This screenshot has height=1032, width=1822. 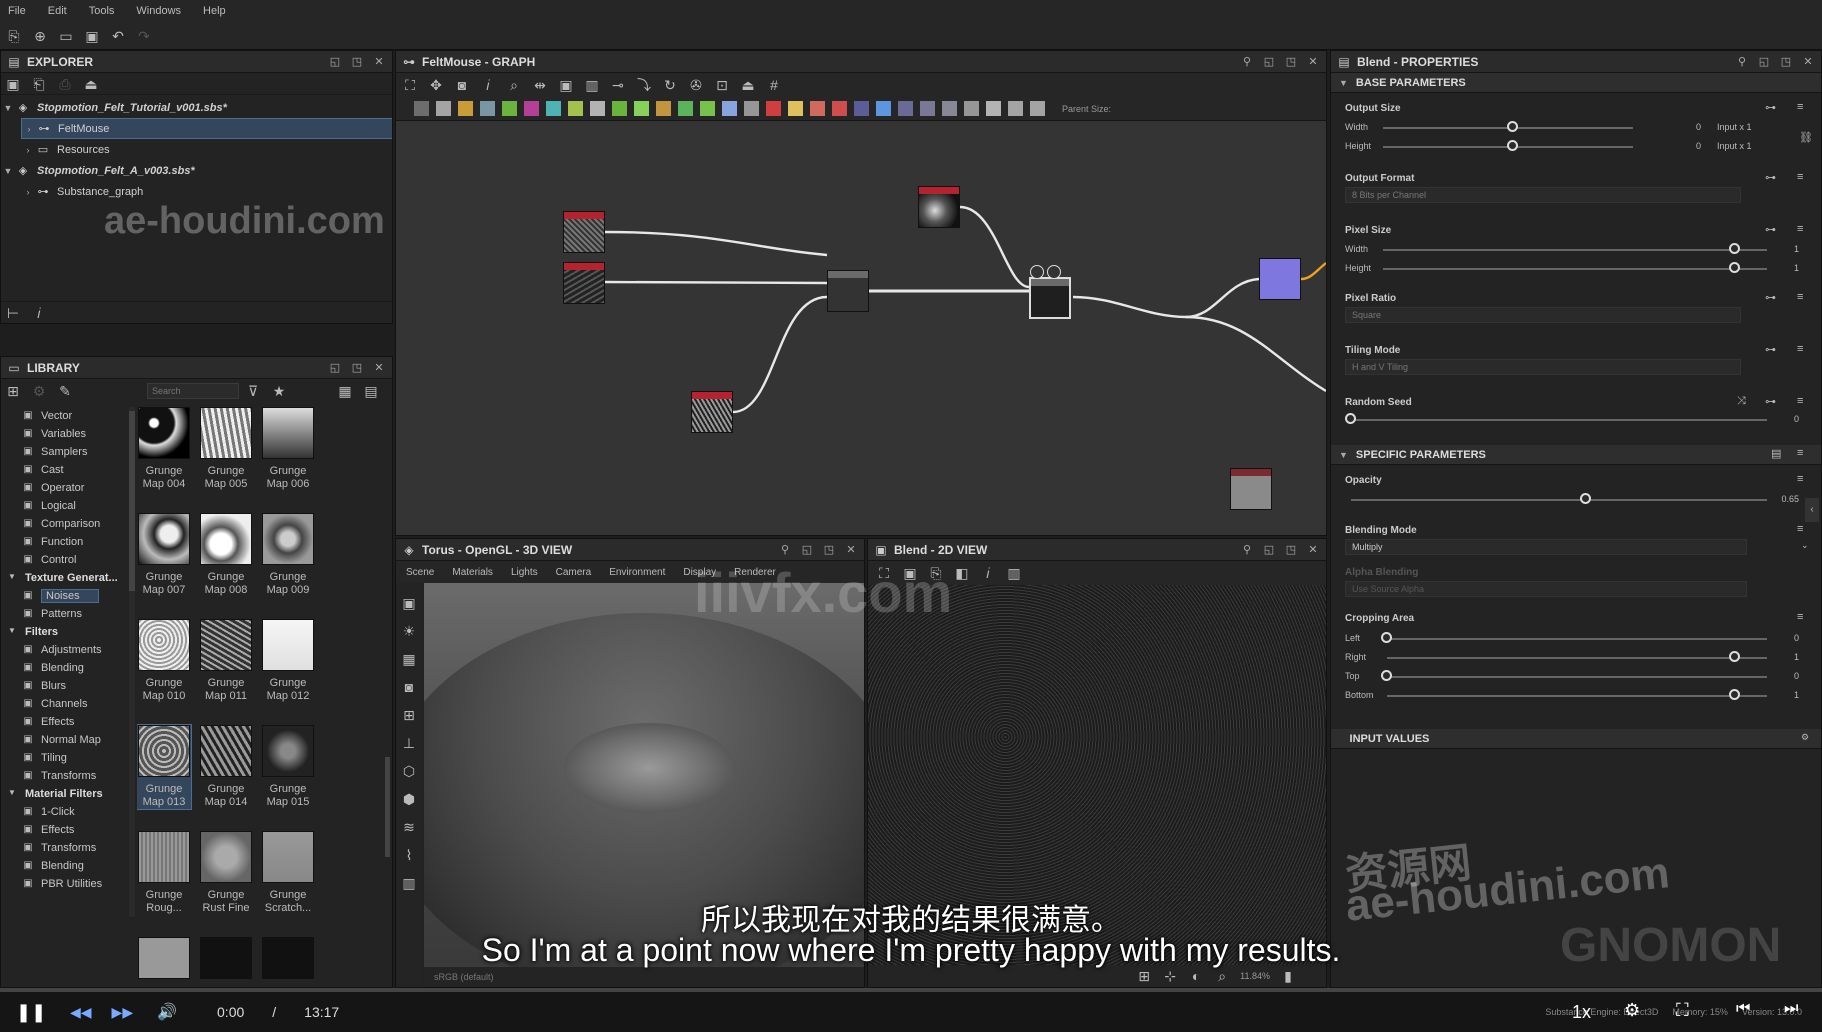 I want to click on library-item: ▣ Cast, so click(x=68, y=470).